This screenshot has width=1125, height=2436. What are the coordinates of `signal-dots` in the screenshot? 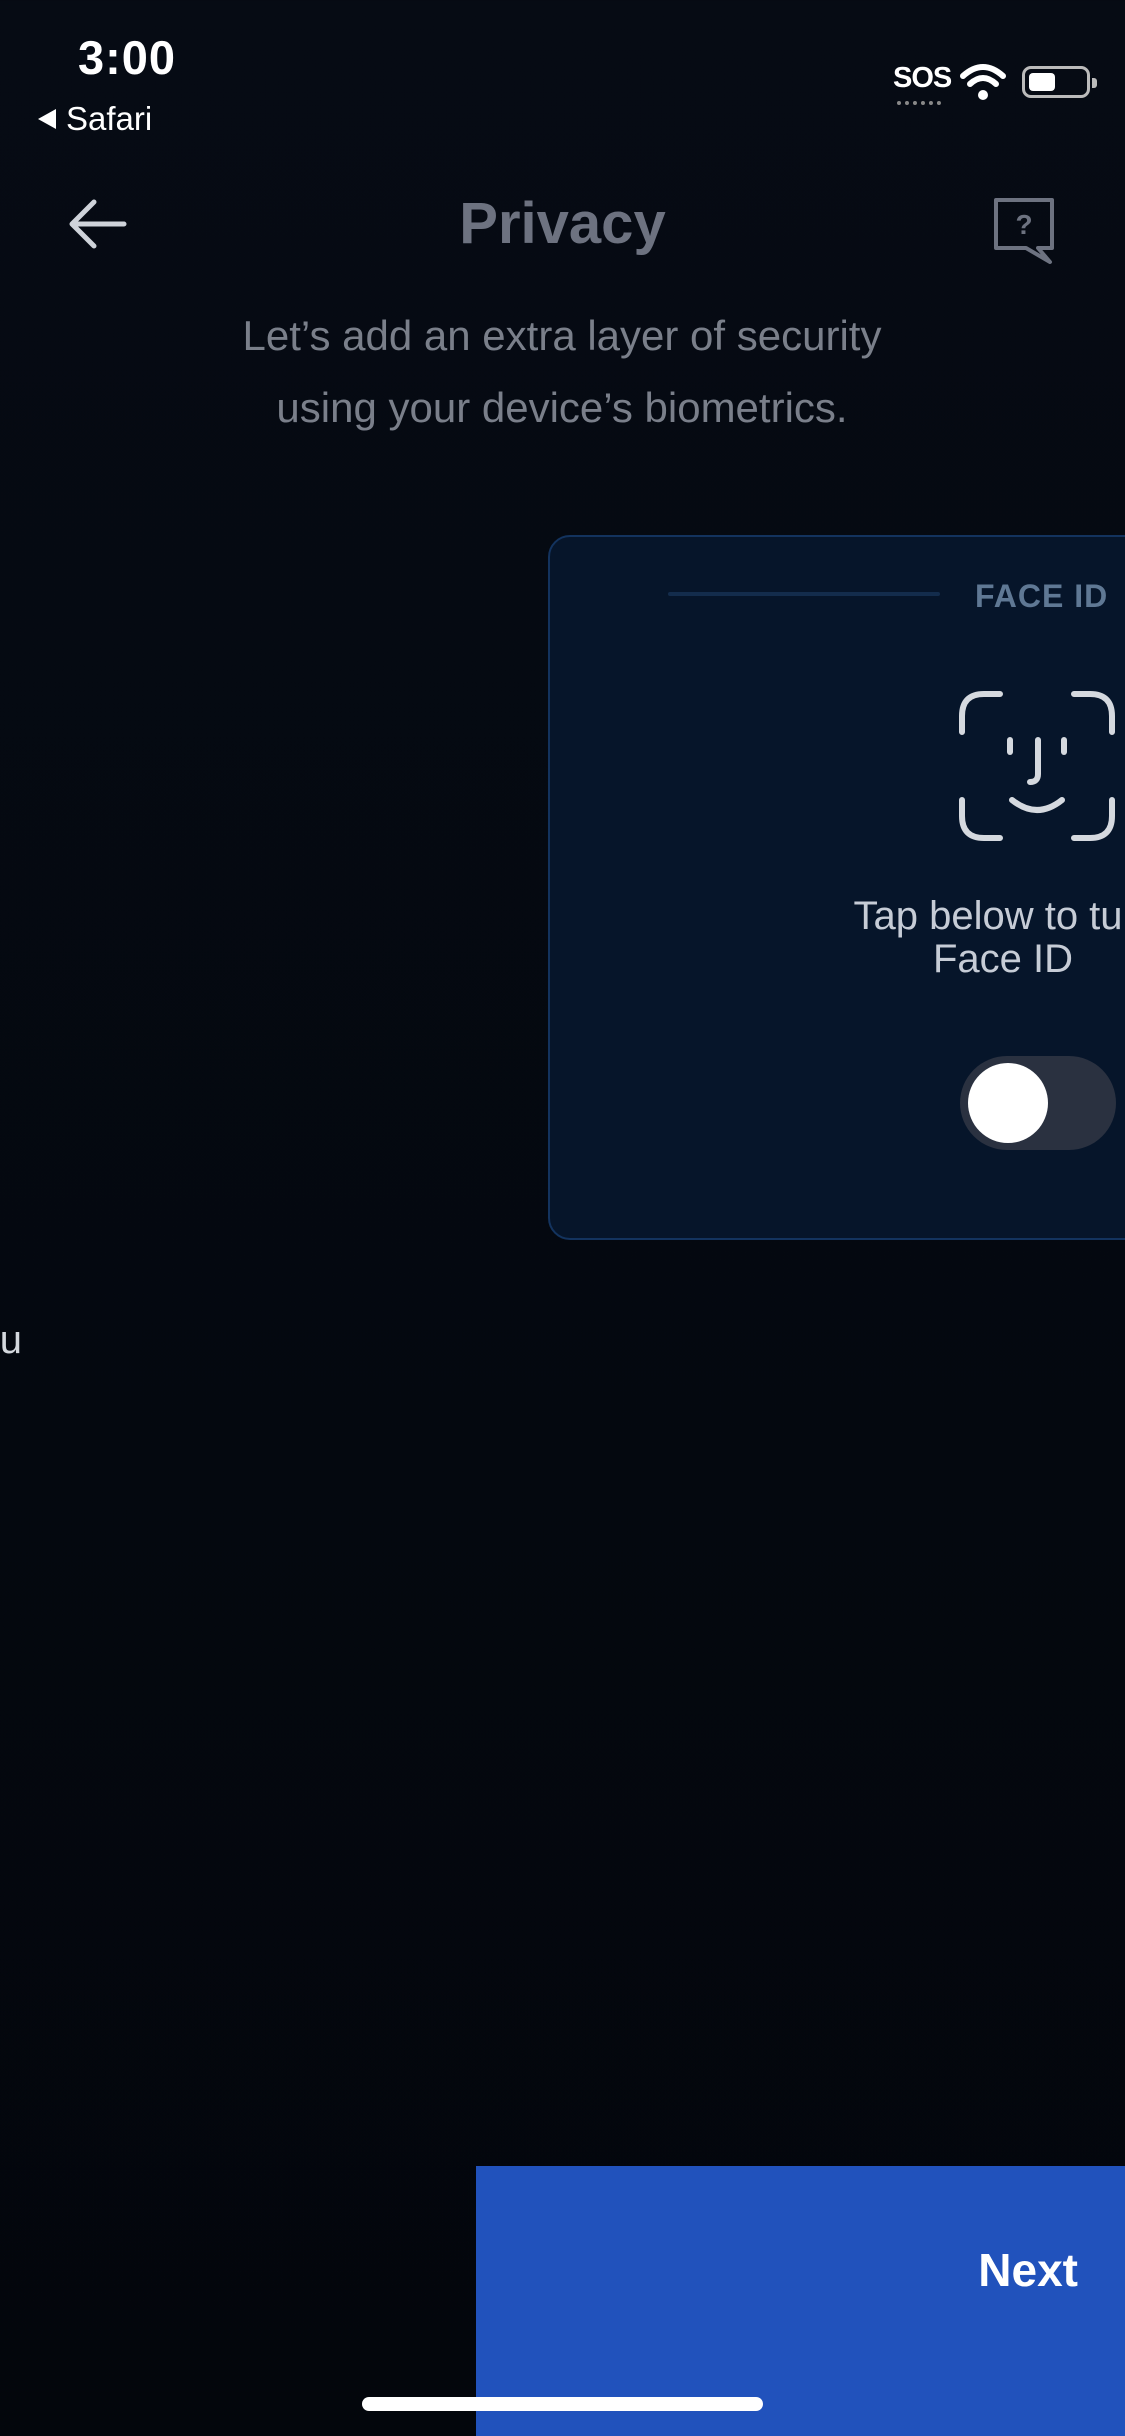 It's located at (919, 101).